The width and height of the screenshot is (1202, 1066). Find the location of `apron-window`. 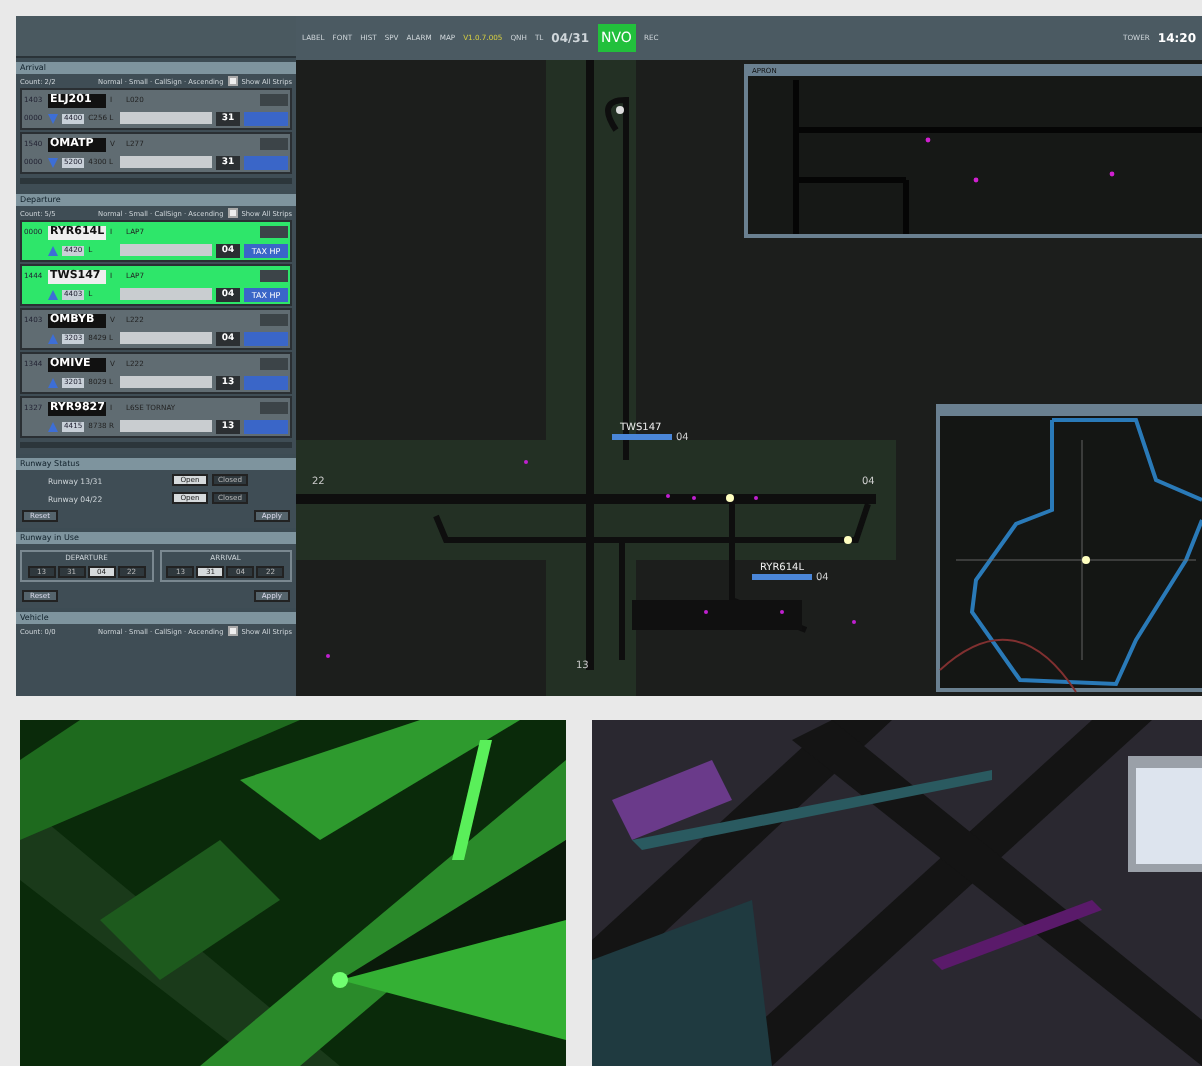

apron-window is located at coordinates (973, 151).